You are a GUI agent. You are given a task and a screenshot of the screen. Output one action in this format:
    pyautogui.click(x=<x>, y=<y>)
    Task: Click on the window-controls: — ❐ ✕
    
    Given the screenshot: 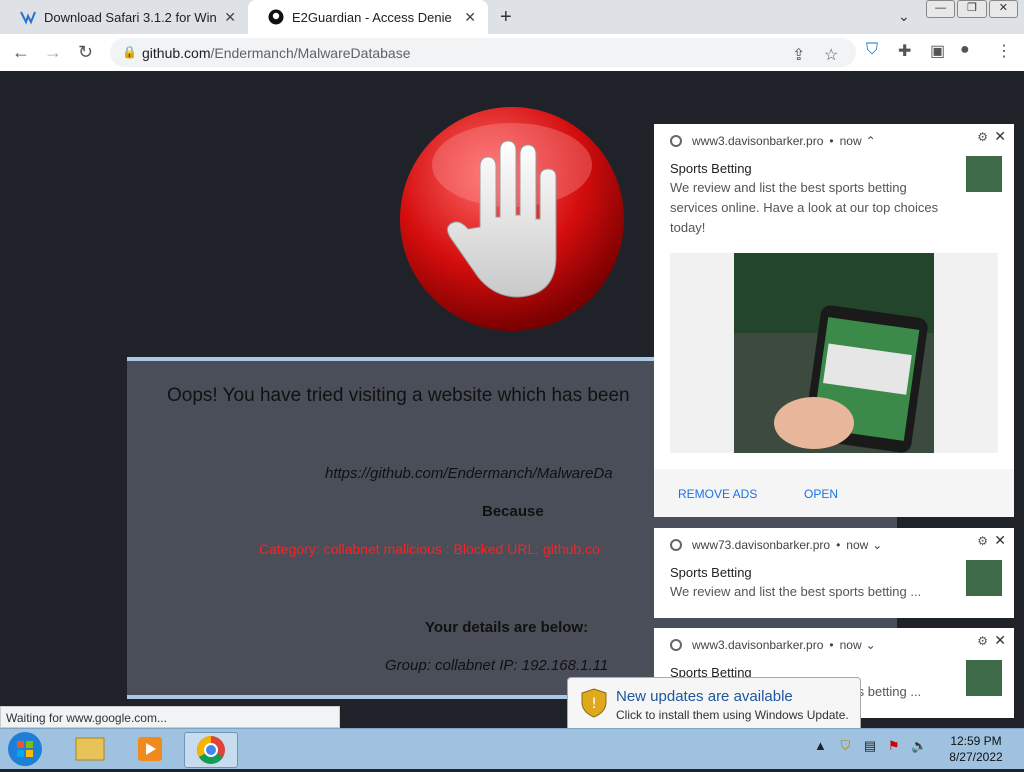 What is the action you would take?
    pyautogui.click(x=973, y=9)
    